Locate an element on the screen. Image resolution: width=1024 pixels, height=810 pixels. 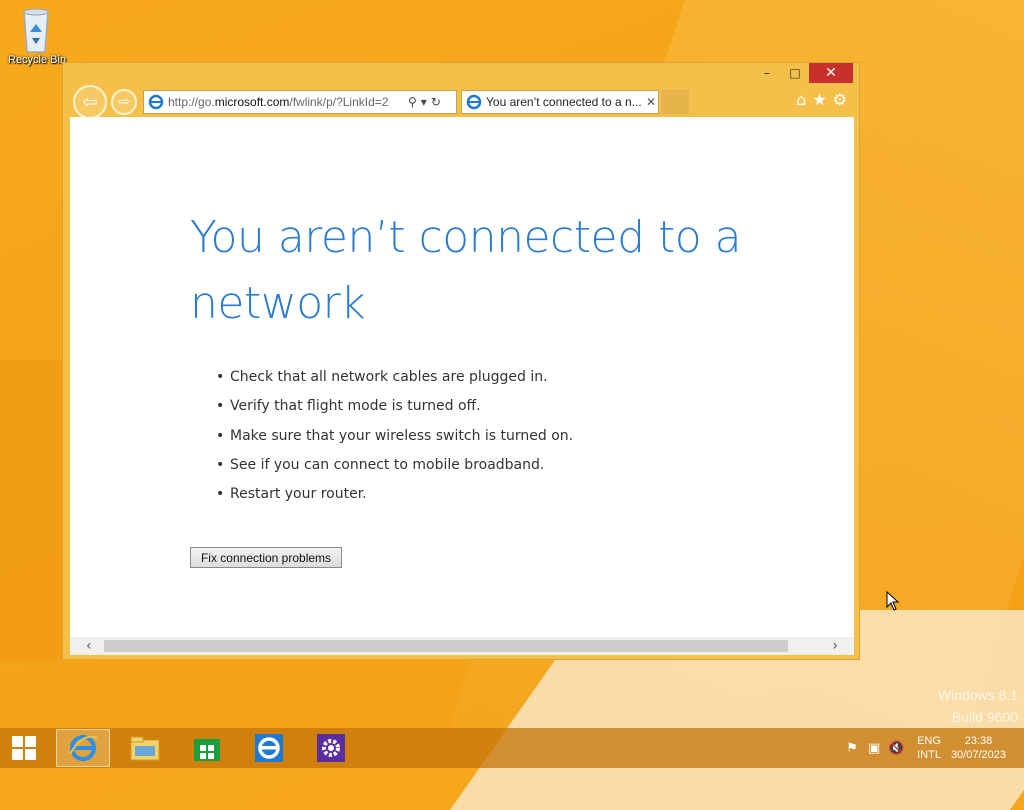
home-icon: ⌂ is located at coordinates (801, 99).